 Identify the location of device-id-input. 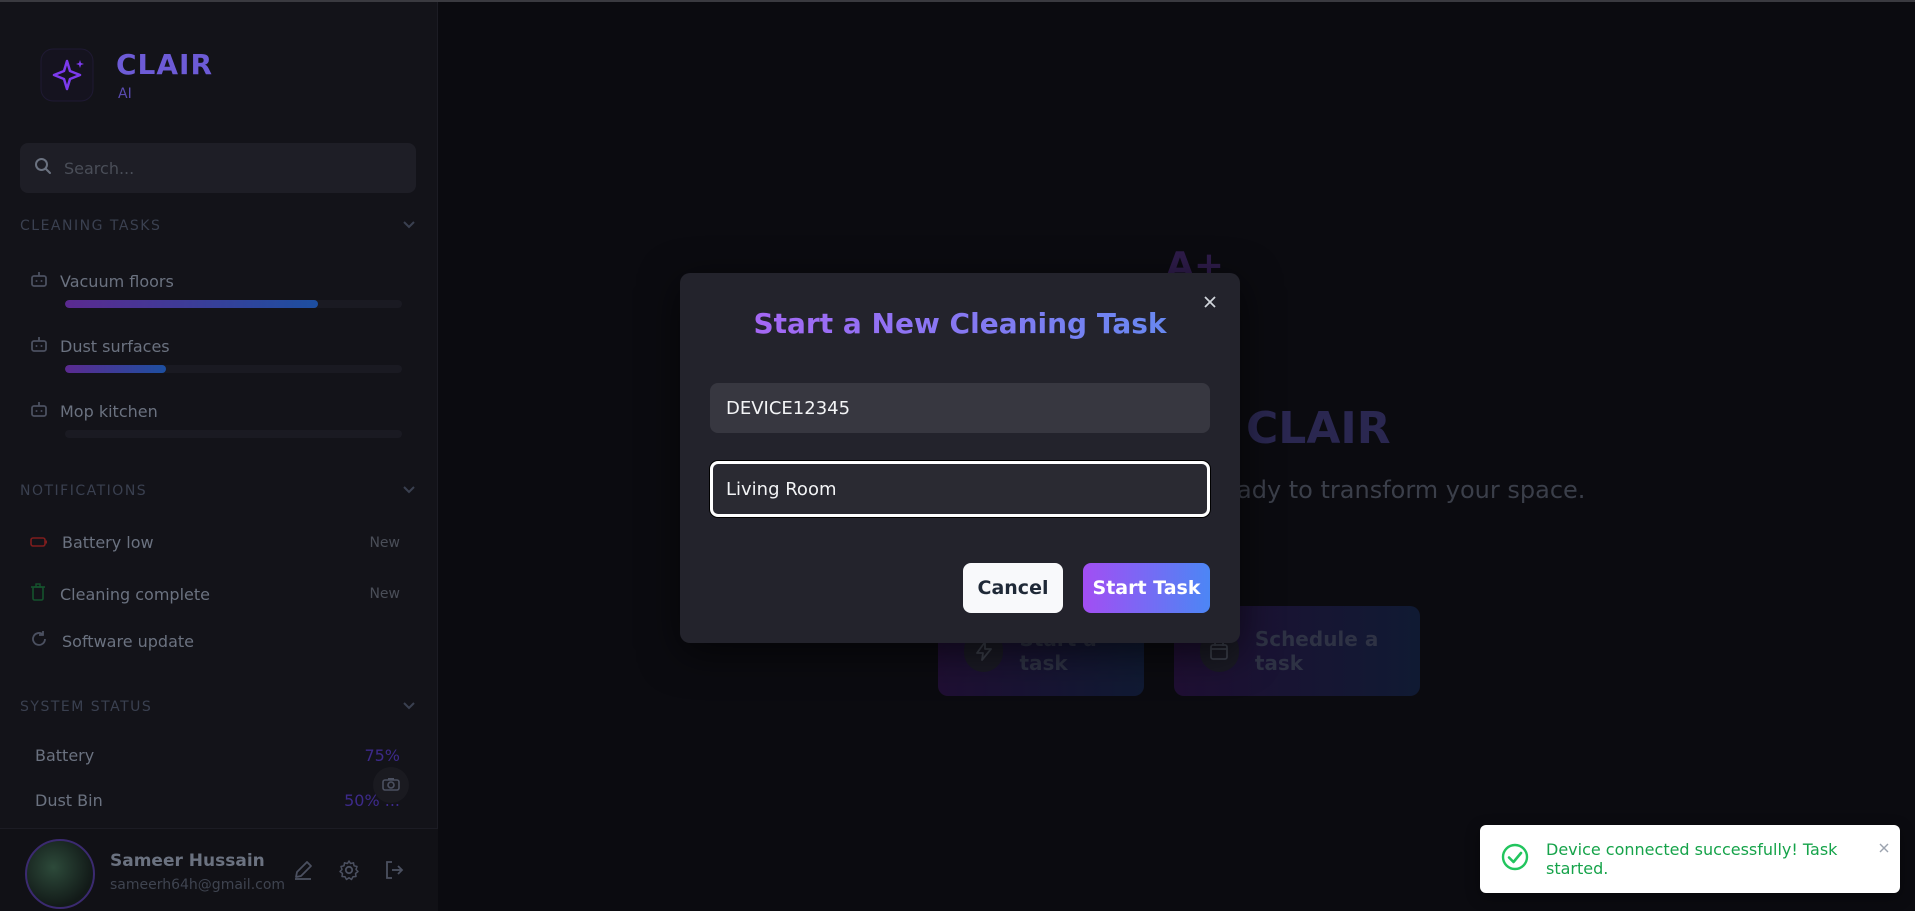
(960, 408).